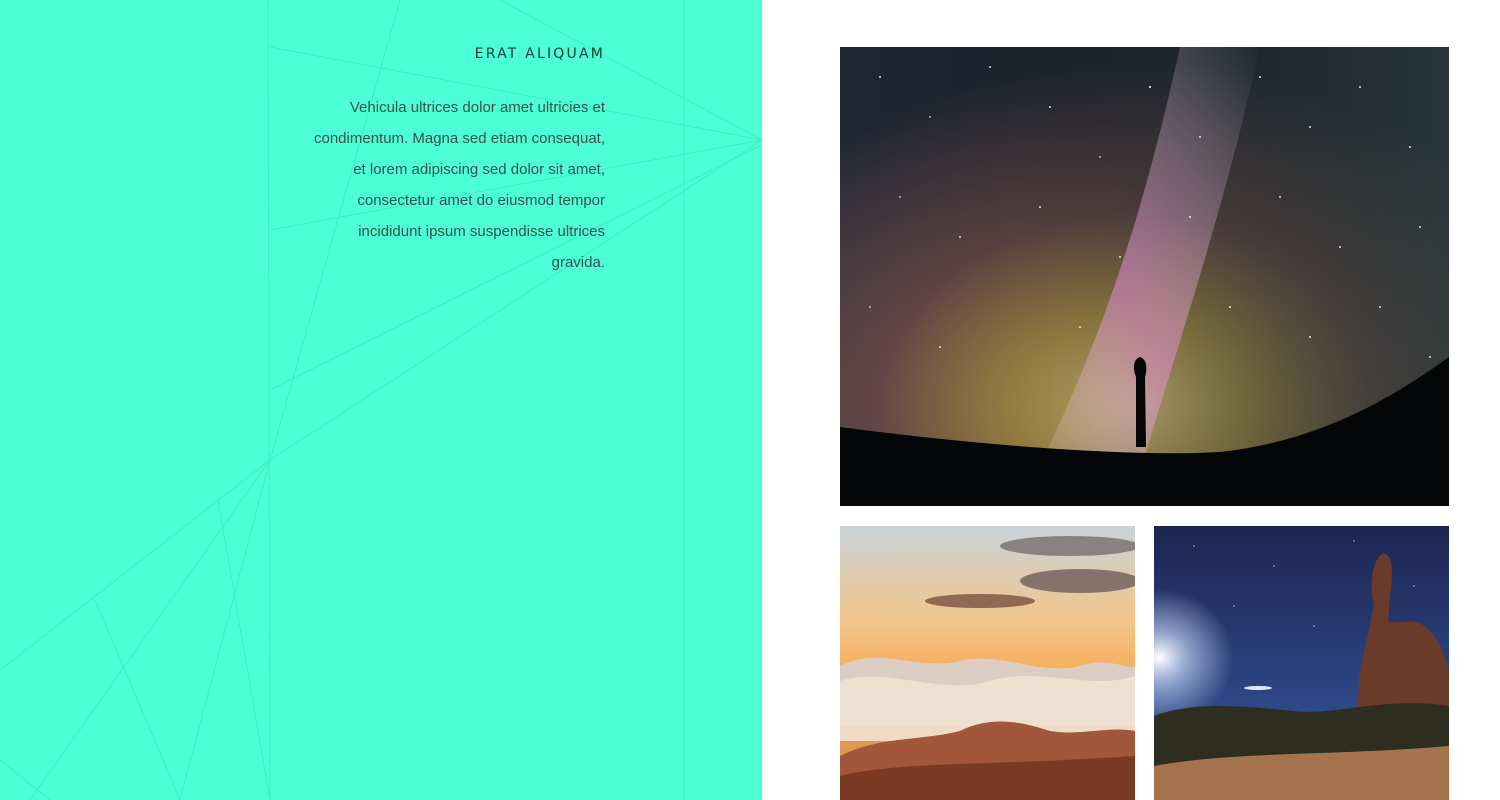 The height and width of the screenshot is (800, 1500). Describe the element at coordinates (539, 54) in the screenshot. I see `section-heading: ERAT ALIQUAM` at that location.